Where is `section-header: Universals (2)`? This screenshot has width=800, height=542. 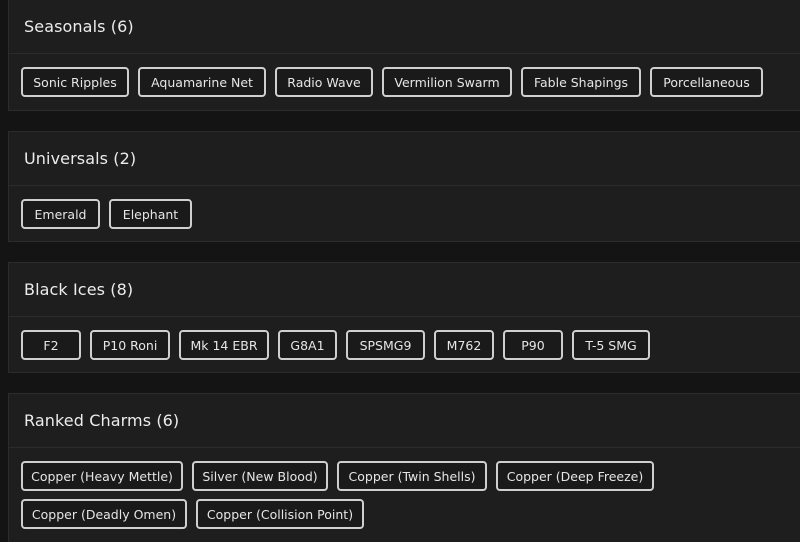 section-header: Universals (2) is located at coordinates (404, 159).